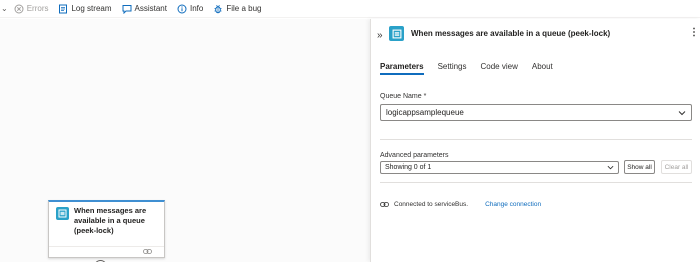  Describe the element at coordinates (150, 8) in the screenshot. I see `assistant-label: Assistant` at that location.